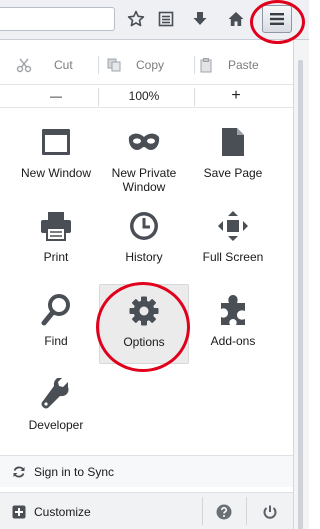 The image size is (320, 529). I want to click on power-icon, so click(270, 512).